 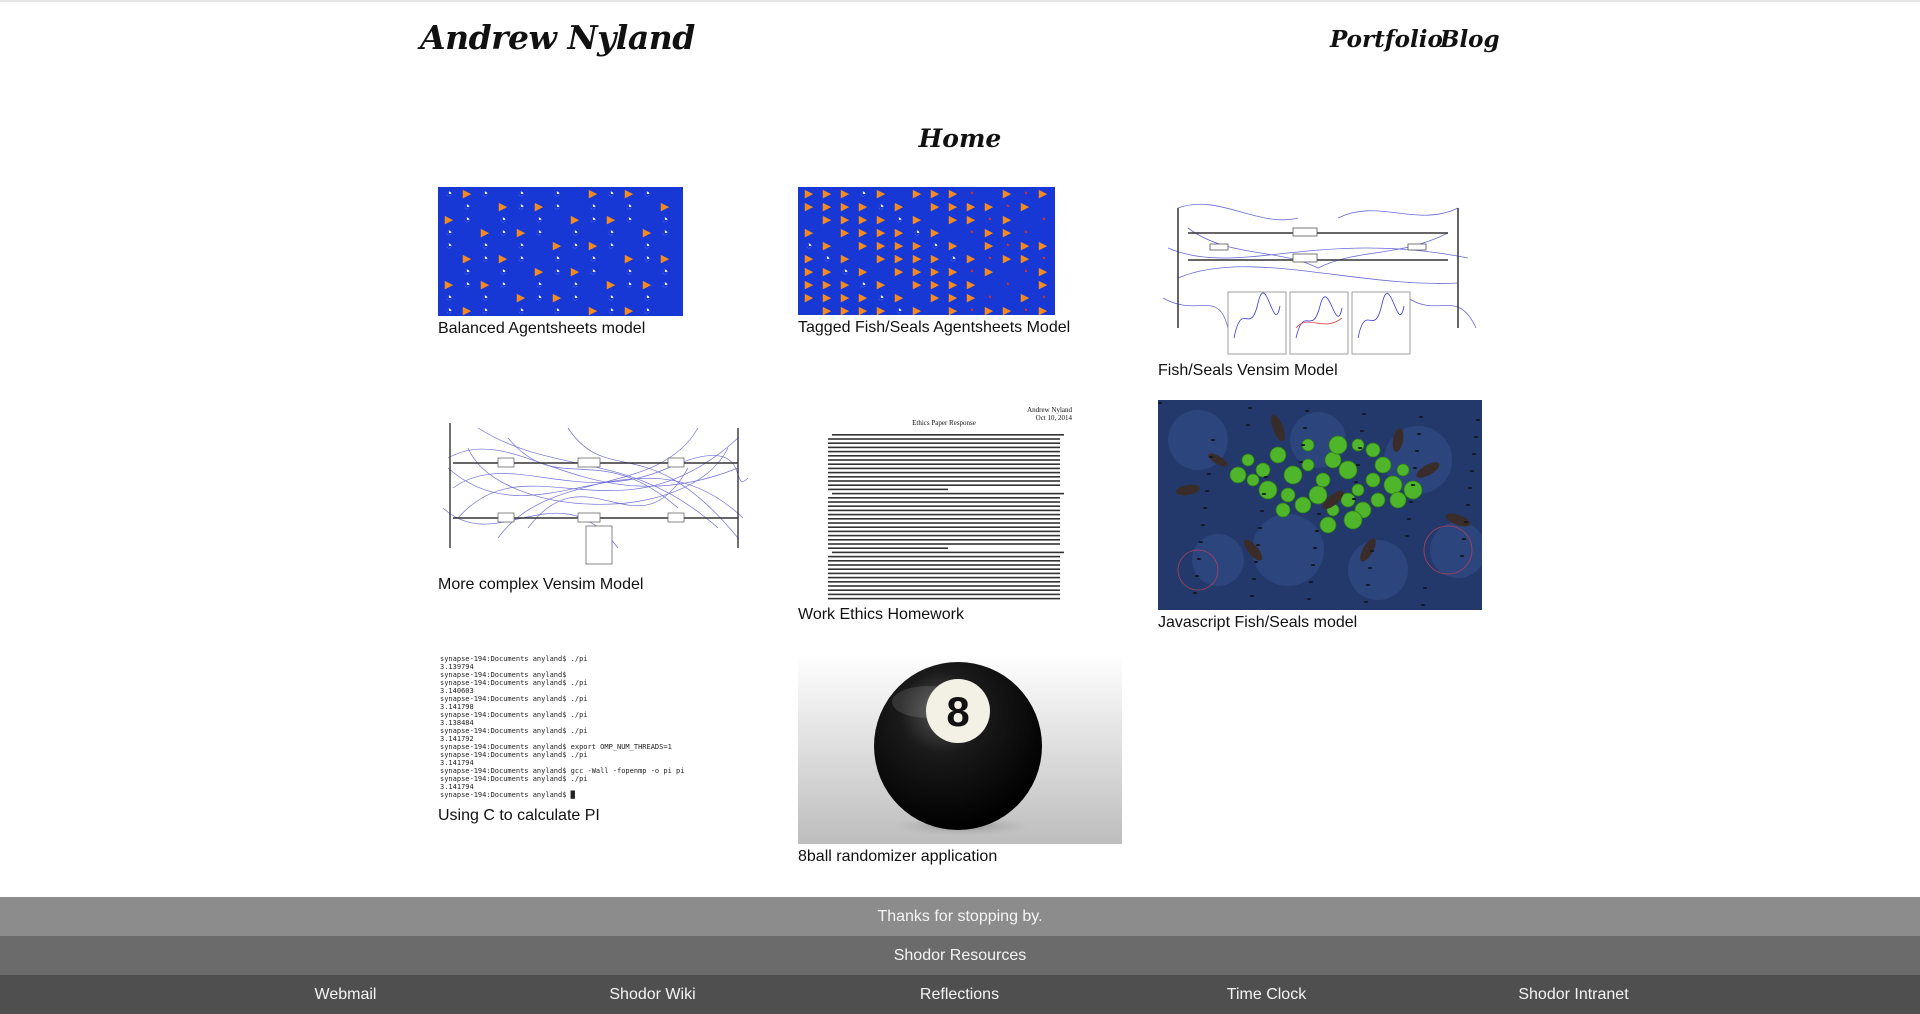 I want to click on project-card-fish-seals-vensim: Fish/Seals Vensim Model, so click(x=1323, y=285).